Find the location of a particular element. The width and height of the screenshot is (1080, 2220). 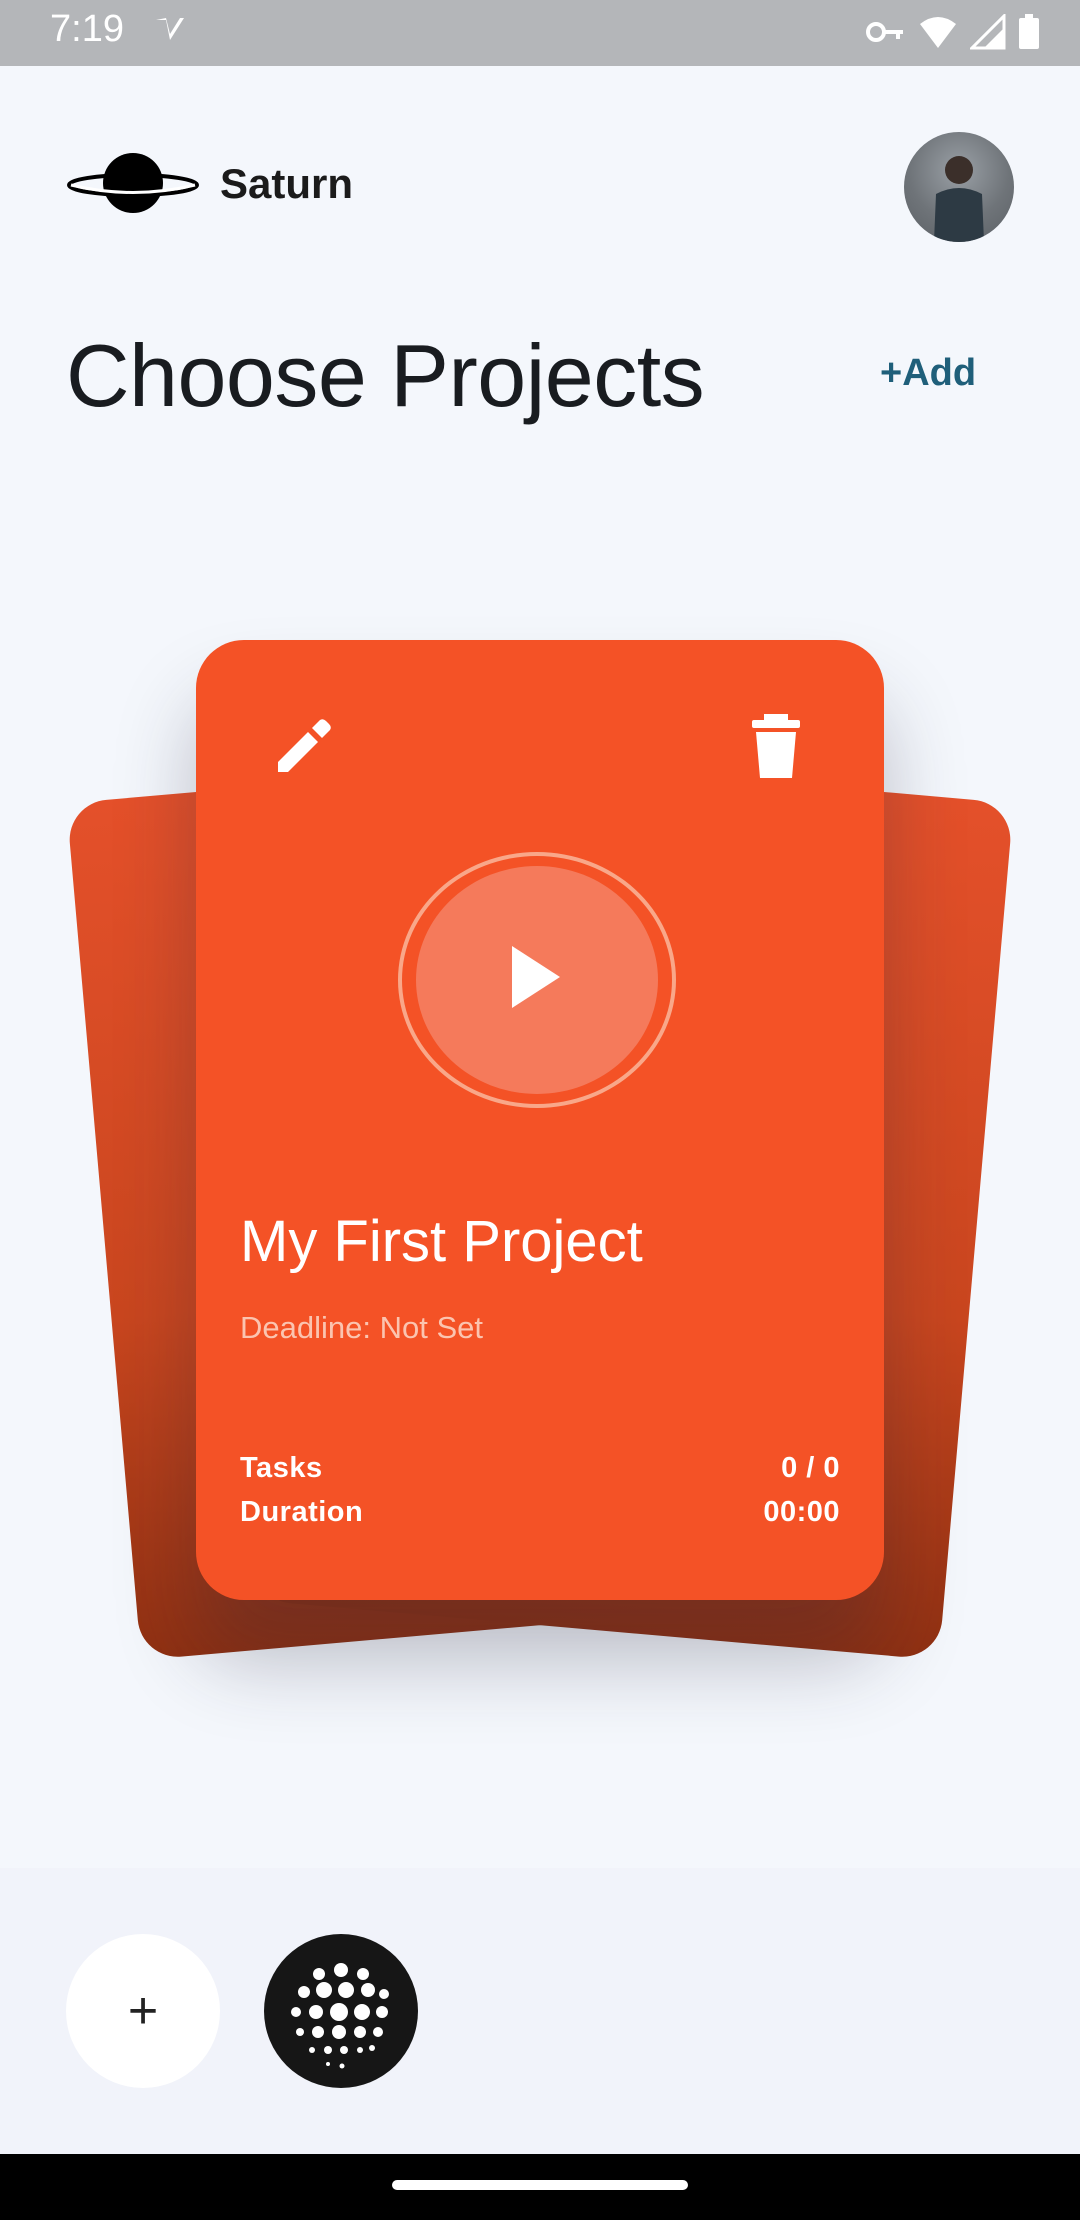

play-icon is located at coordinates (536, 979).